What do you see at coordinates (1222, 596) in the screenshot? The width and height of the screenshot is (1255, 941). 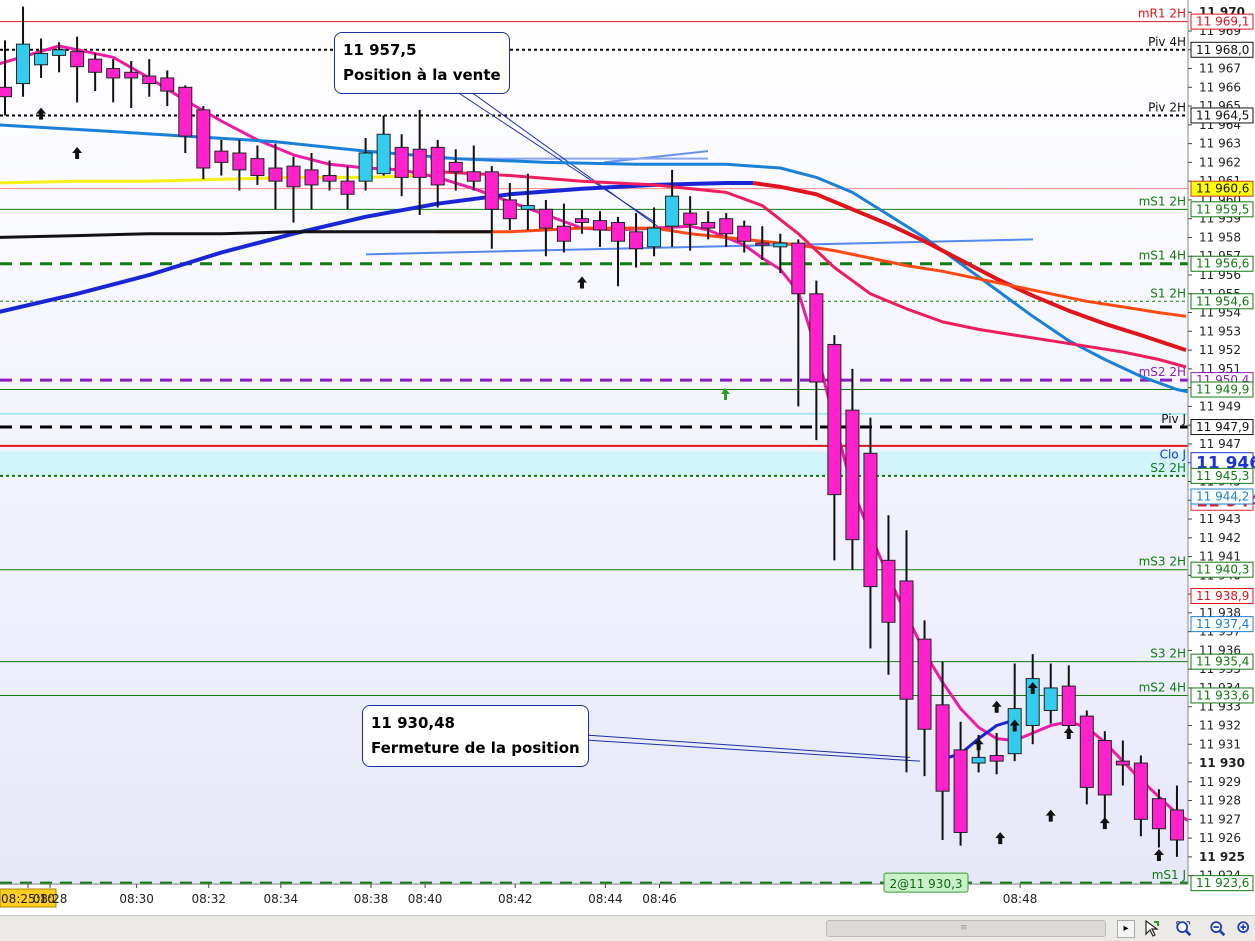 I see `price-box-label: 11 938,9` at bounding box center [1222, 596].